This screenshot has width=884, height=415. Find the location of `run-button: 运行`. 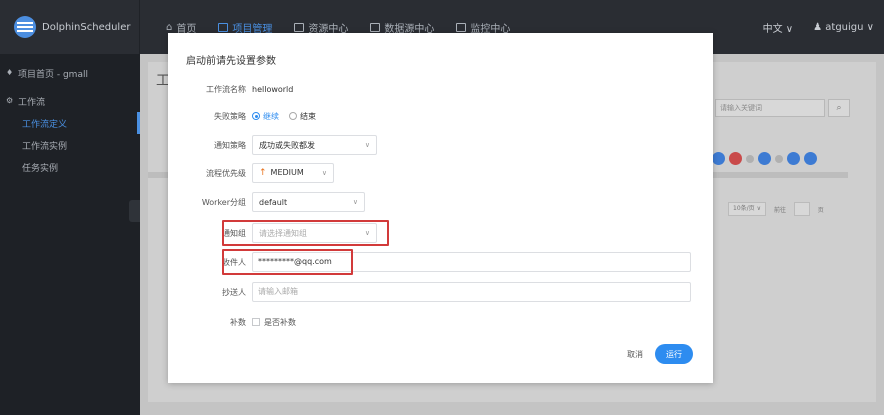

run-button: 运行 is located at coordinates (674, 354).